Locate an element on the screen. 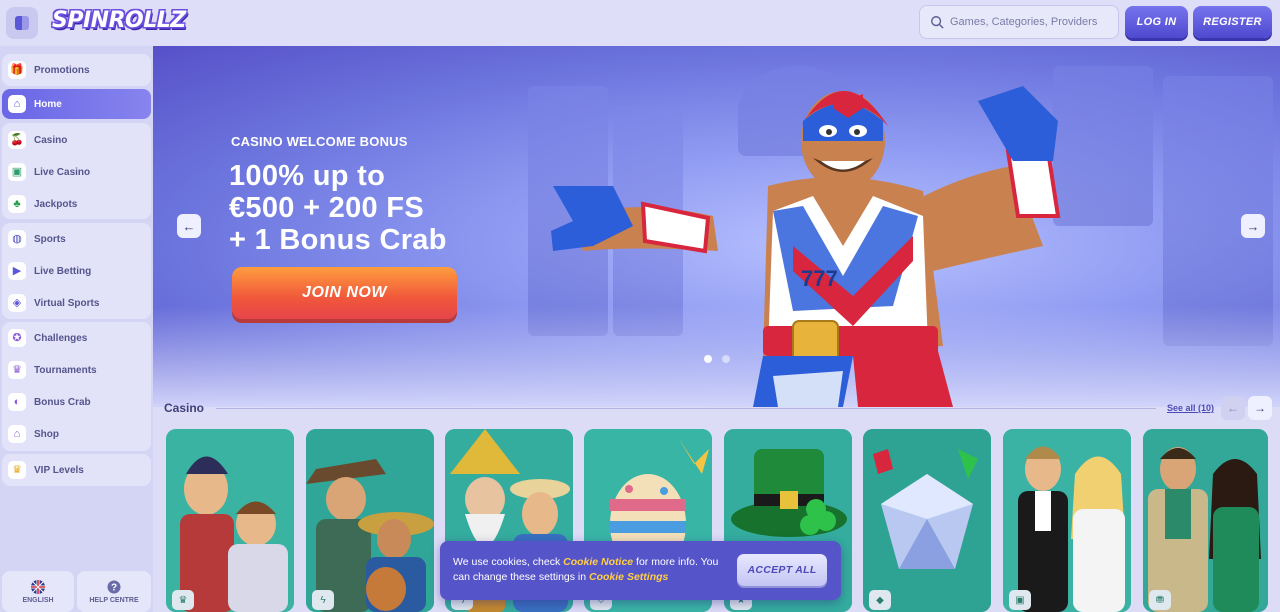 This screenshot has width=1280, height=612. sidebar-item-tournaments: ♛ Tournaments is located at coordinates (76, 370).